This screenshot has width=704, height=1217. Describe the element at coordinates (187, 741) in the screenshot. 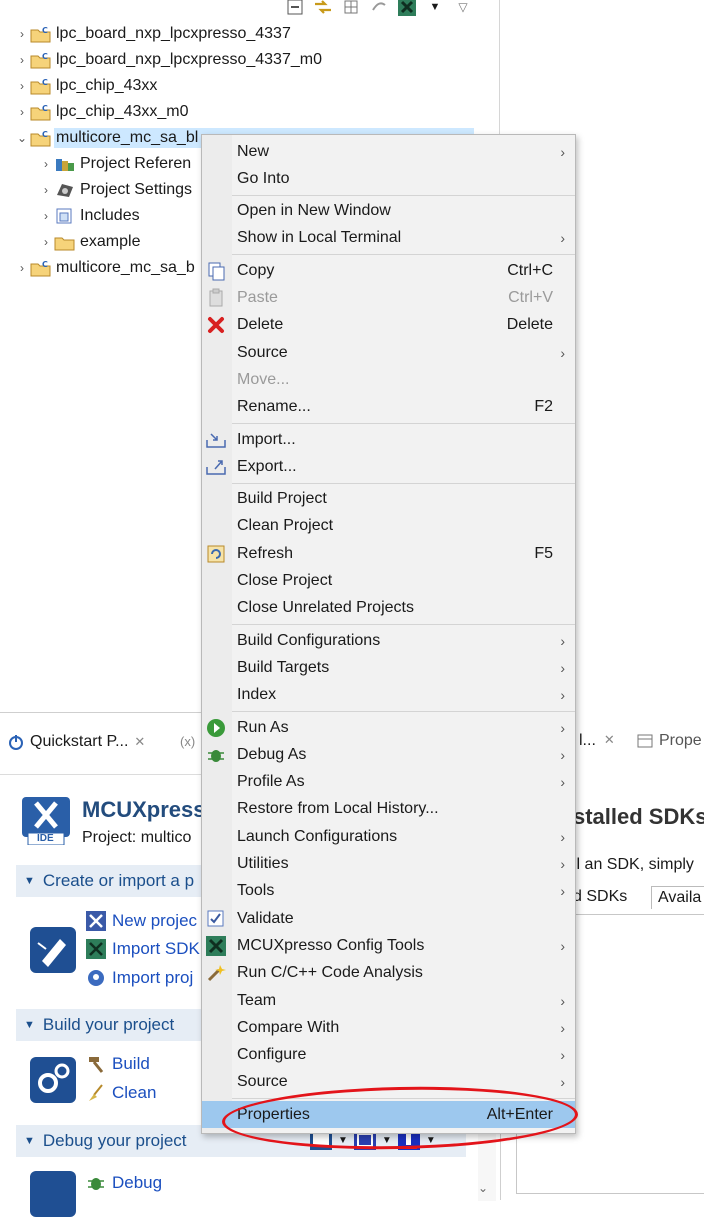

I see `tab-variables: (x)` at that location.